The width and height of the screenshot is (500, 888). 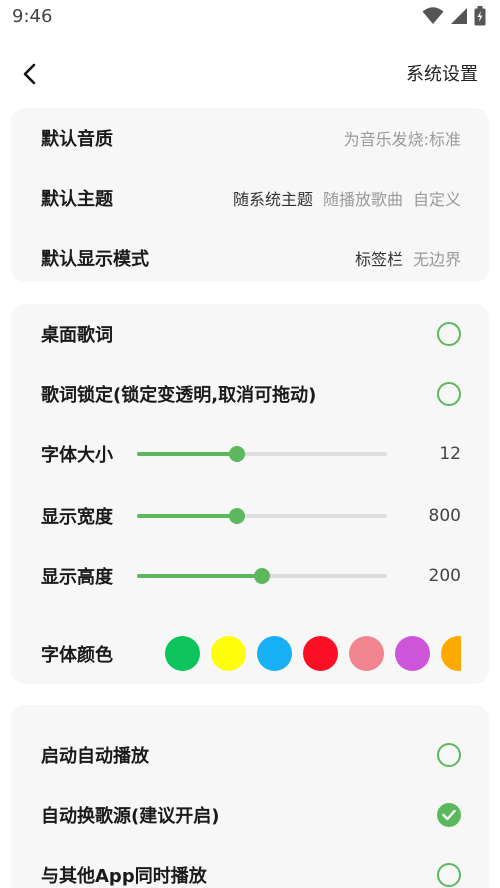 I want to click on display-height-slider, so click(x=262, y=576).